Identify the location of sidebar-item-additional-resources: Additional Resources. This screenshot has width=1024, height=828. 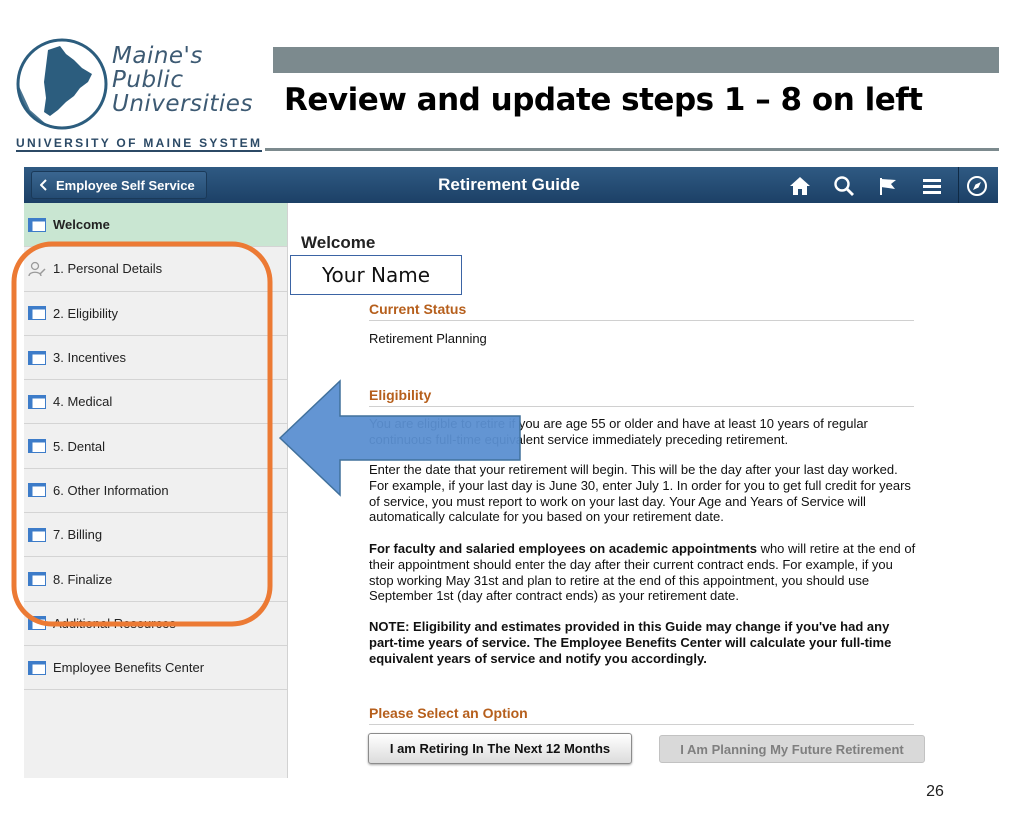
(155, 624).